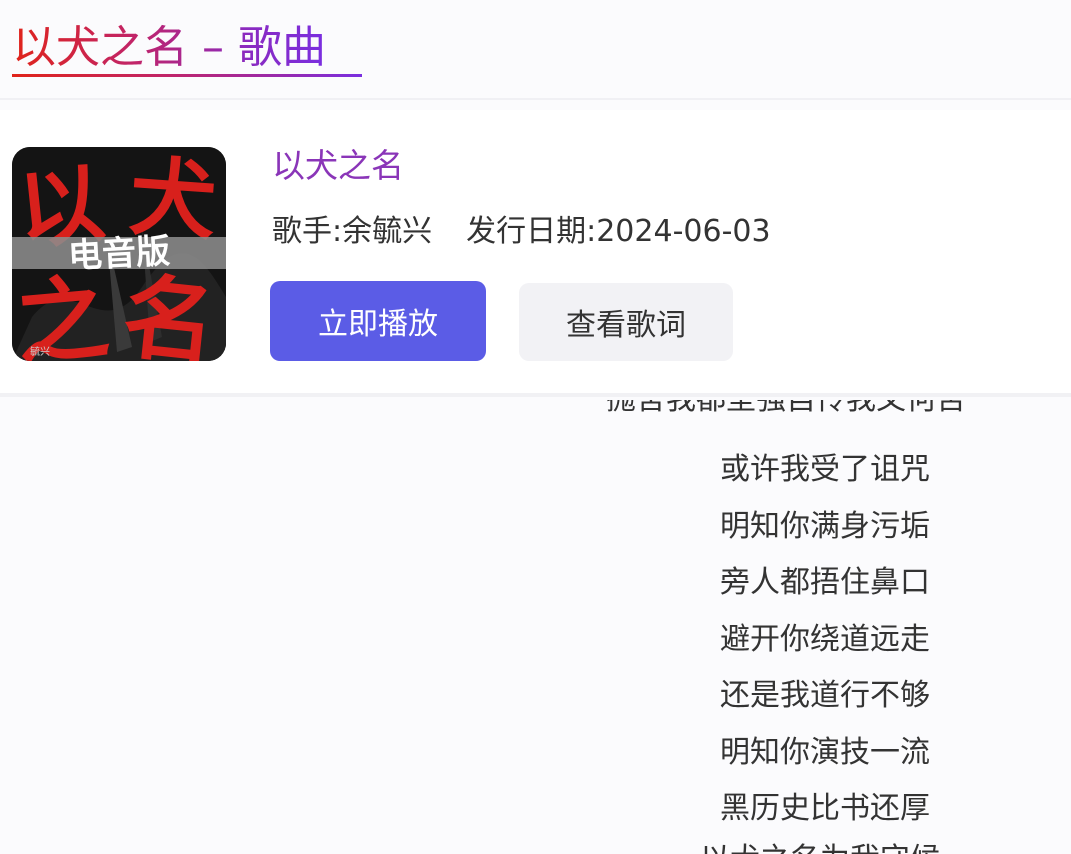  I want to click on album-cover: 以 犬 之 名 电音版 毓兴, so click(119, 254).